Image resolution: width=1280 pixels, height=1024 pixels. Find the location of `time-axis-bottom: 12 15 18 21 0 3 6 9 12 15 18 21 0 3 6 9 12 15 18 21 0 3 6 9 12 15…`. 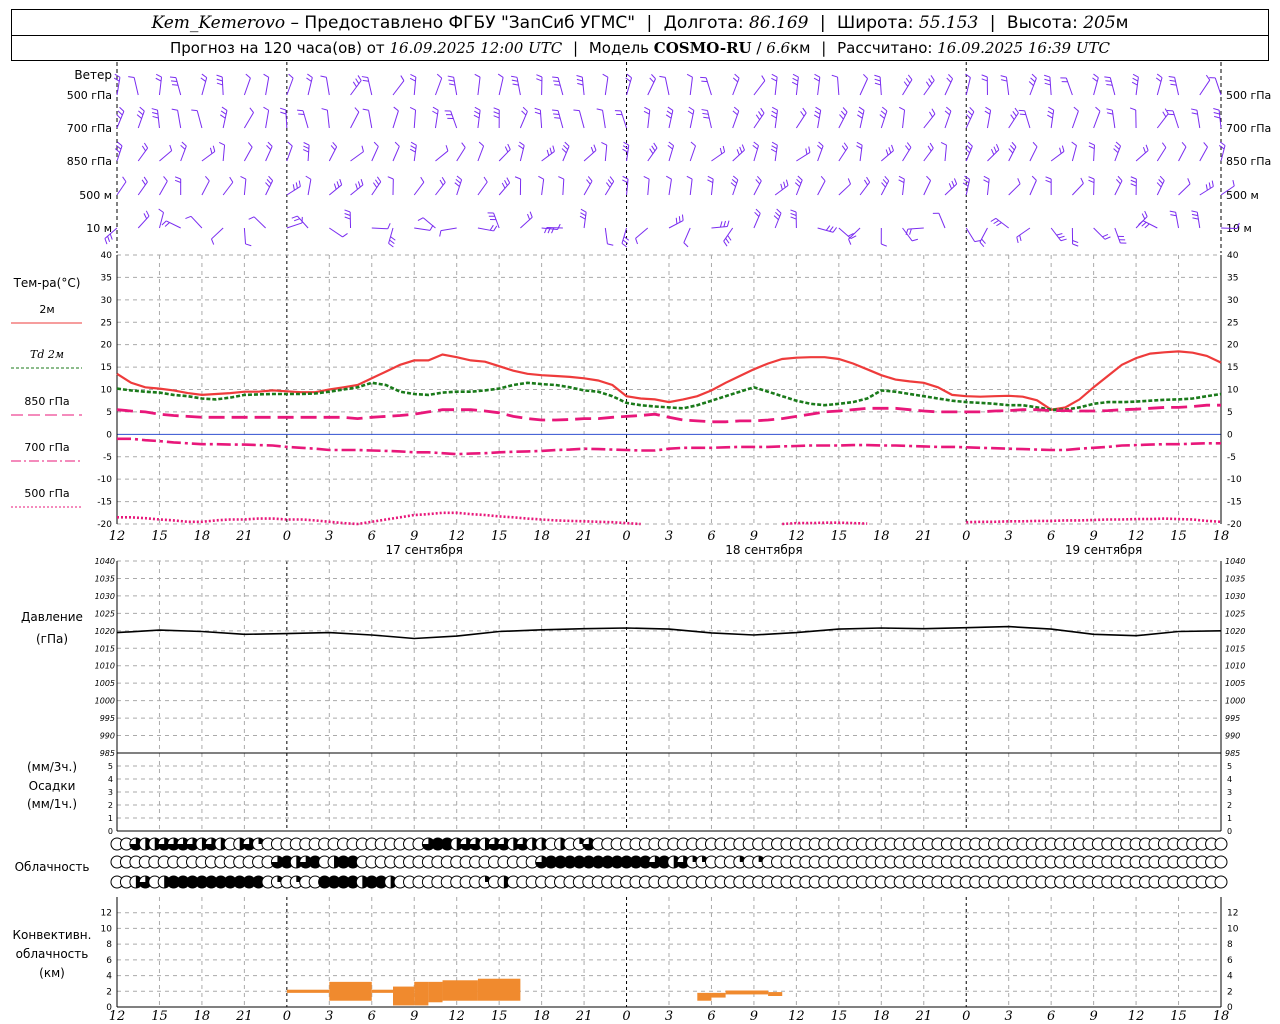

time-axis-bottom: 12 15 18 21 0 3 6 9 12 15 18 21 0 3 6 9 12 15 18 21 0 3 6 9 12 15… is located at coordinates (669, 1016).